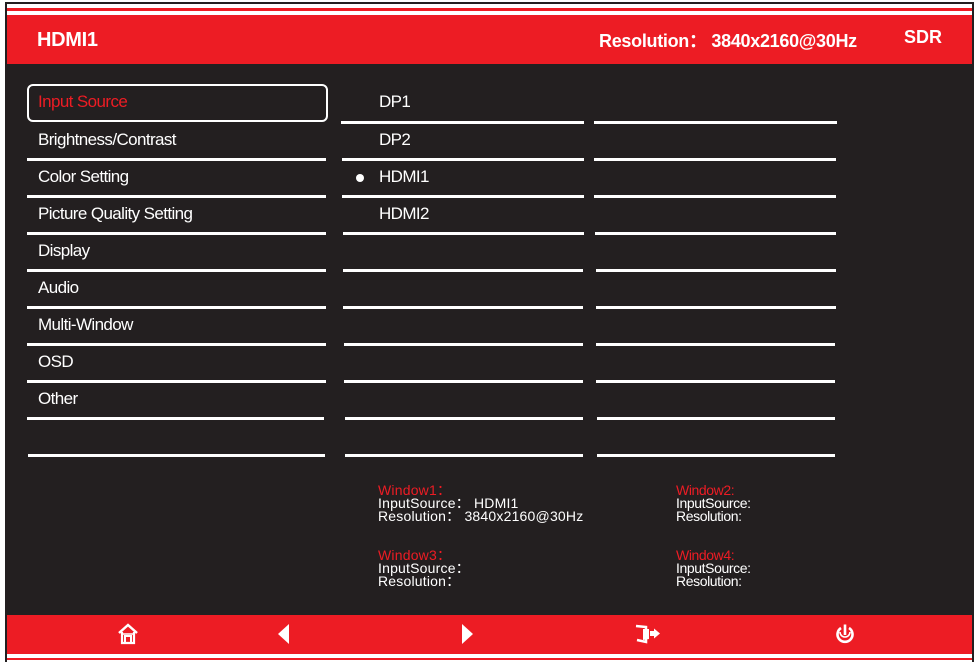  I want to click on power-button, so click(845, 634).